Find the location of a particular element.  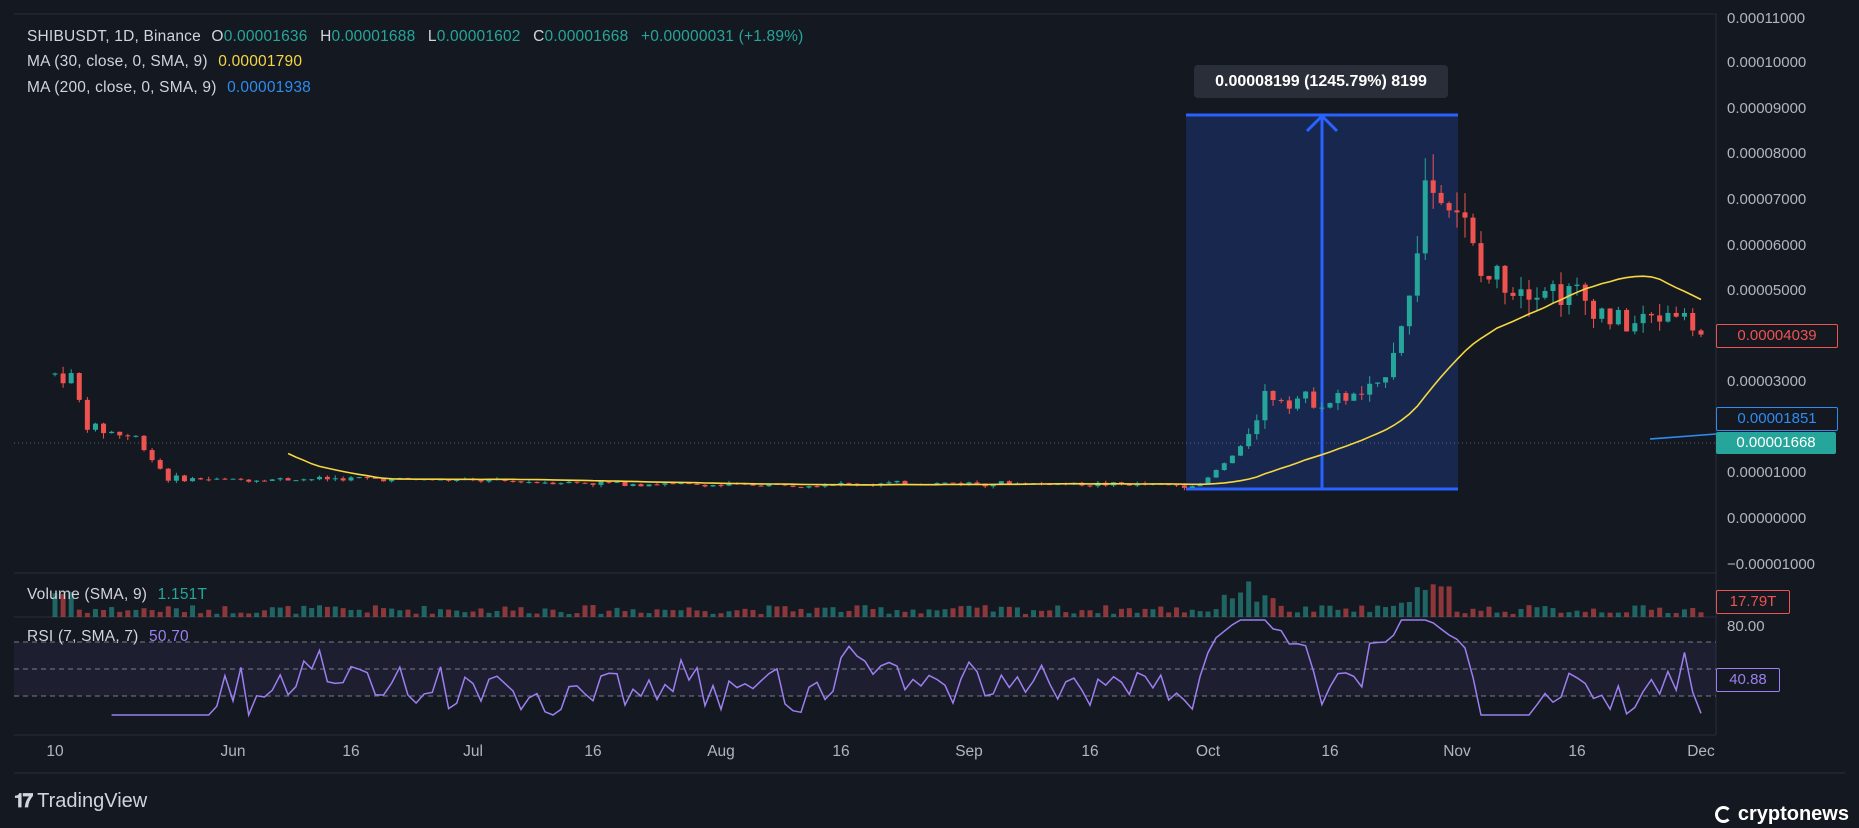

high-label: H0.00001688 is located at coordinates (367, 36).